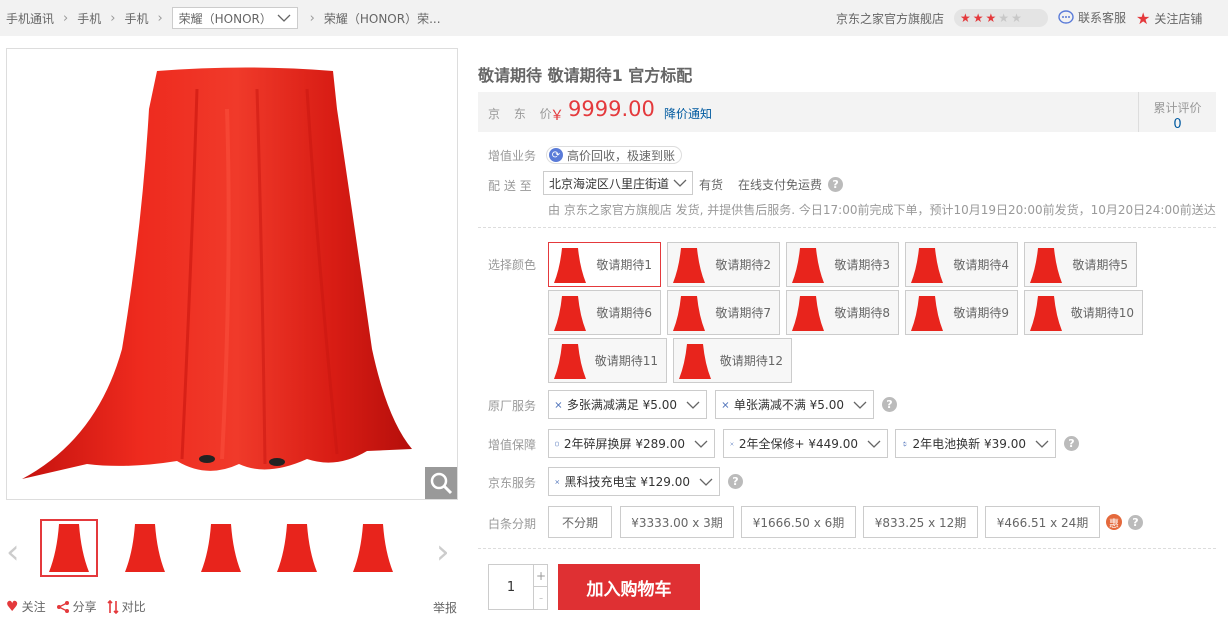  I want to click on warranty-option: 2年电池换新 ¥39.00, so click(975, 443).